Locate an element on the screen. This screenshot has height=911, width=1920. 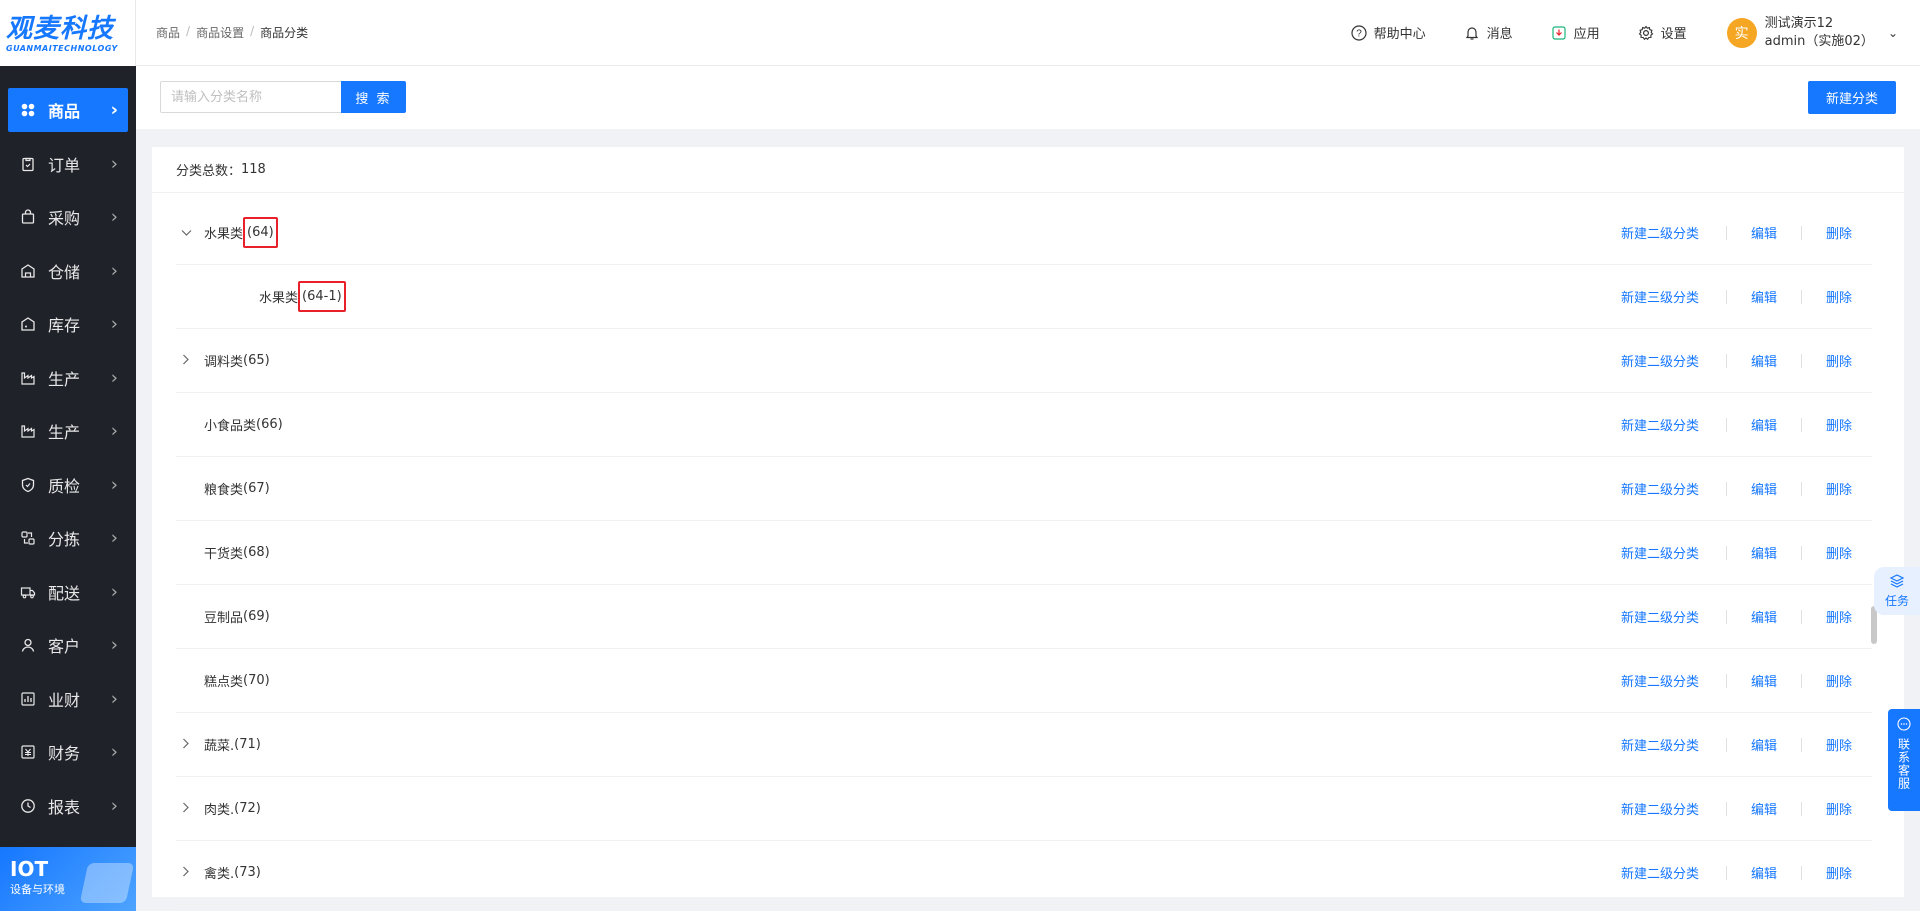
settings-label: 设置 is located at coordinates (1673, 34).